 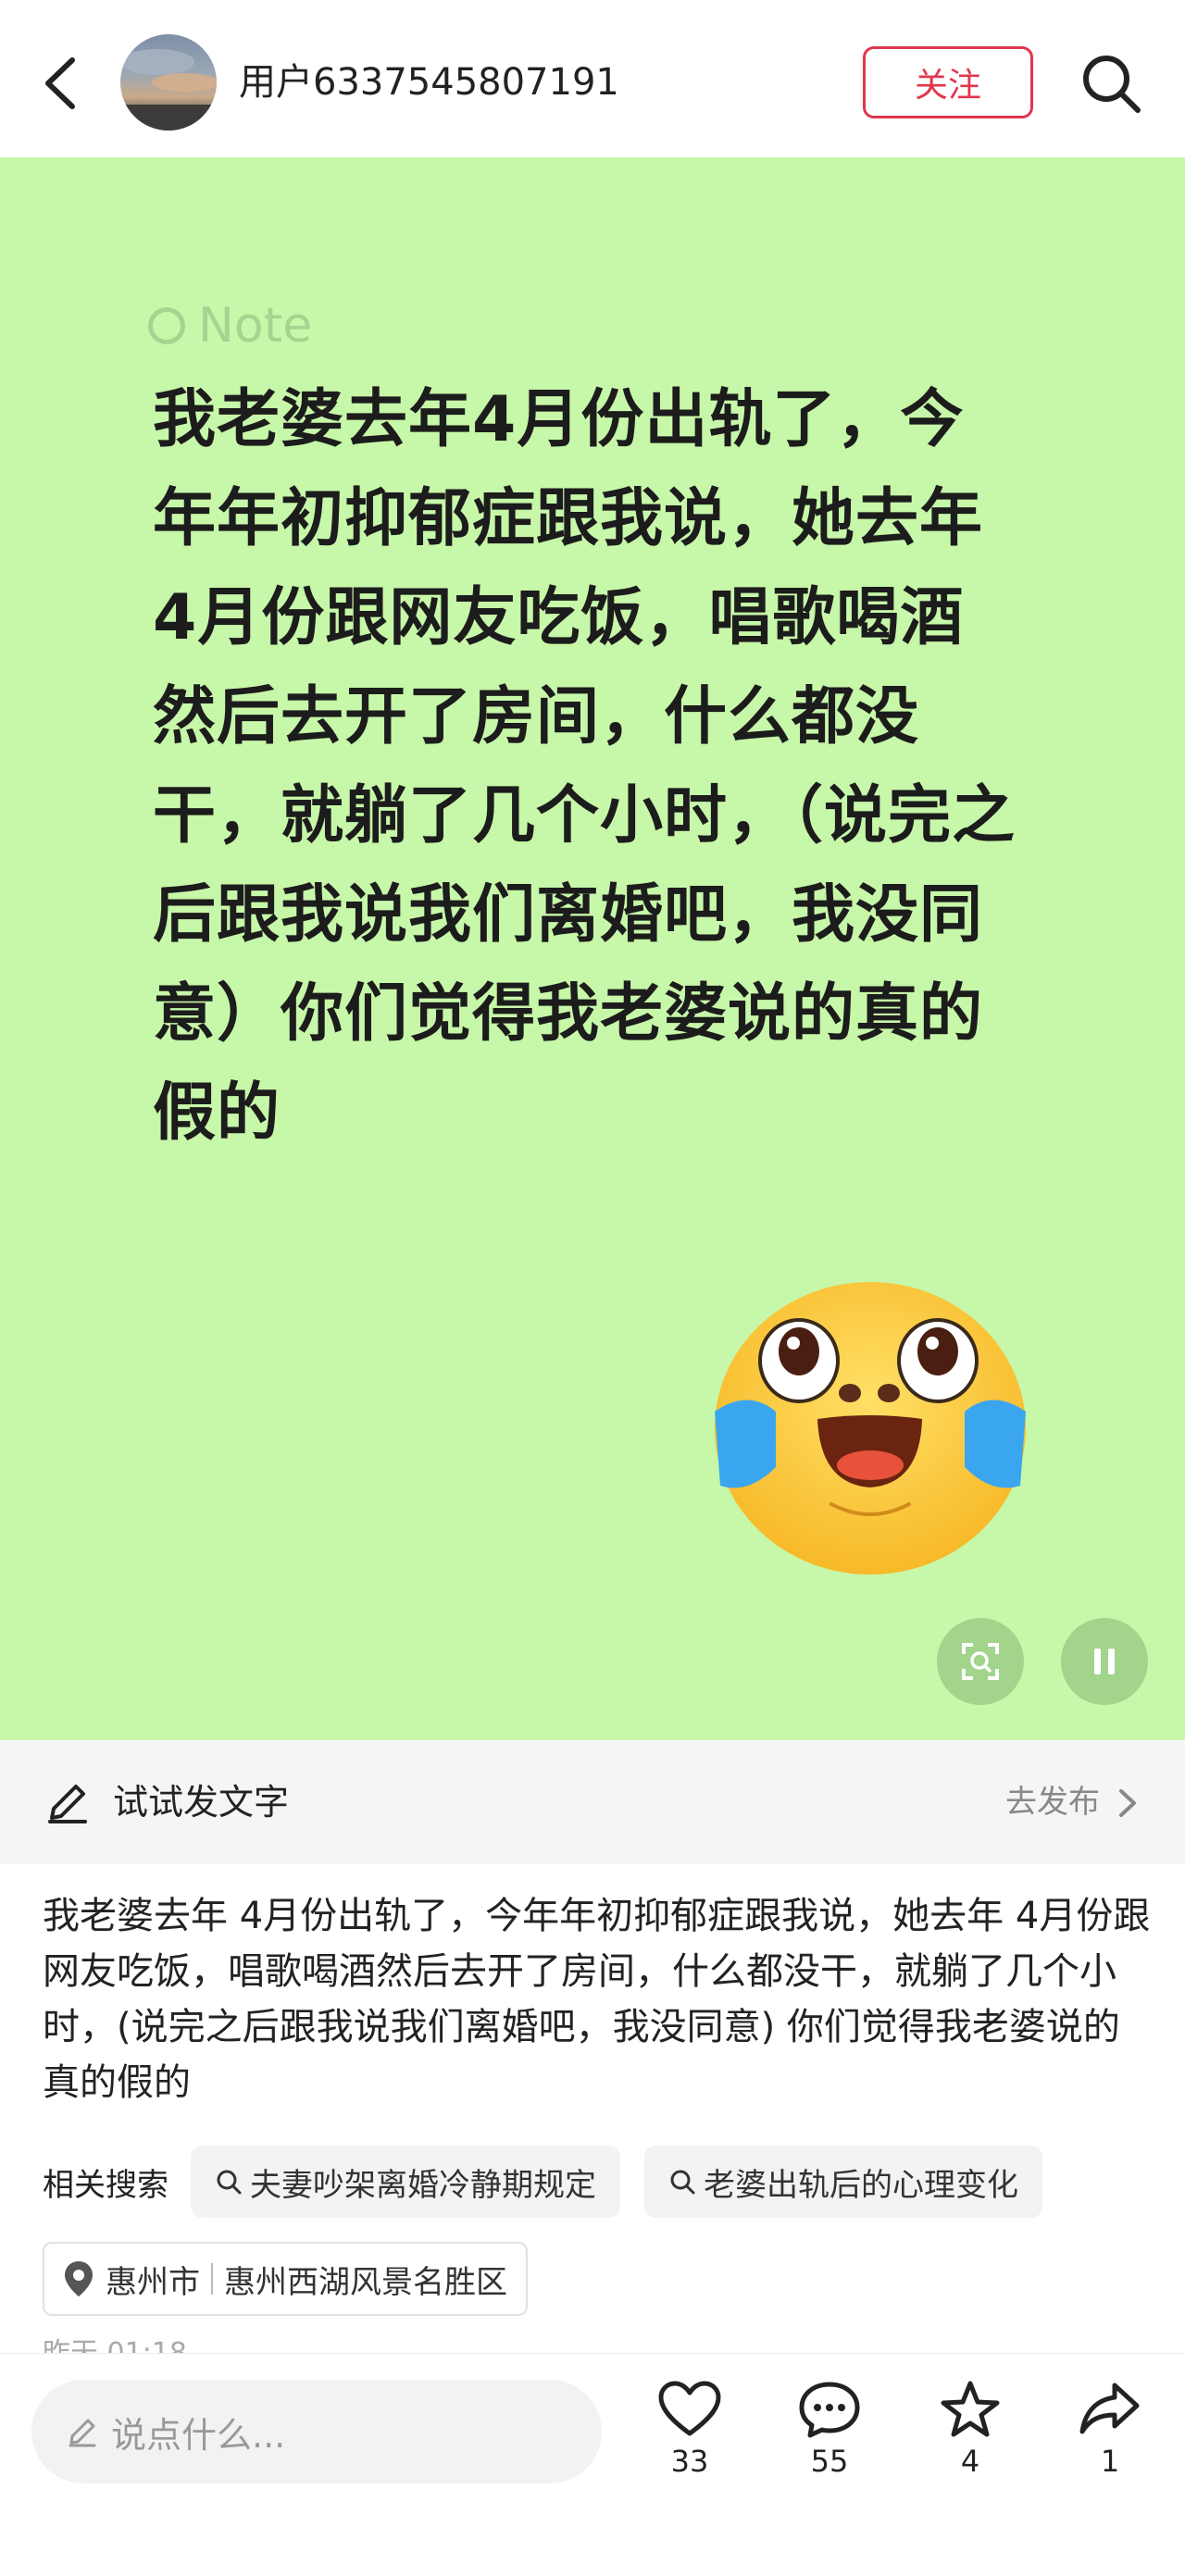 I want to click on note-ring-icon, so click(x=166, y=325).